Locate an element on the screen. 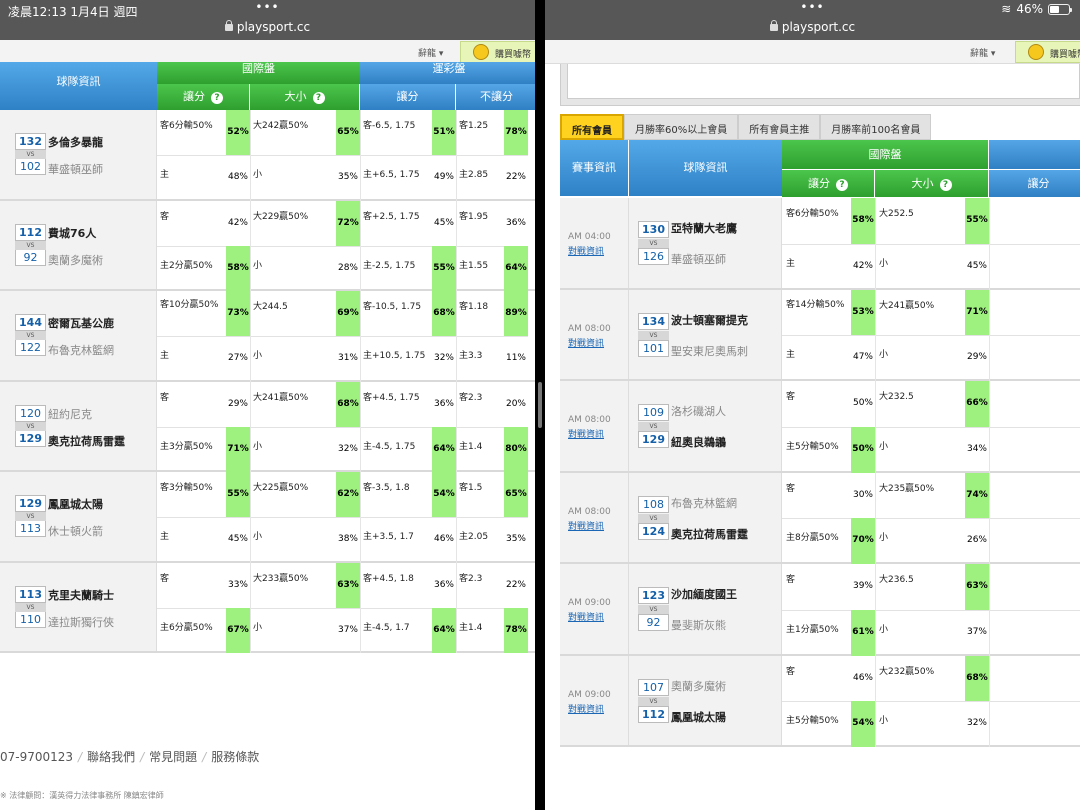 The image size is (1080, 810). team-name: 紐奧良鵜鶘 is located at coordinates (698, 442).